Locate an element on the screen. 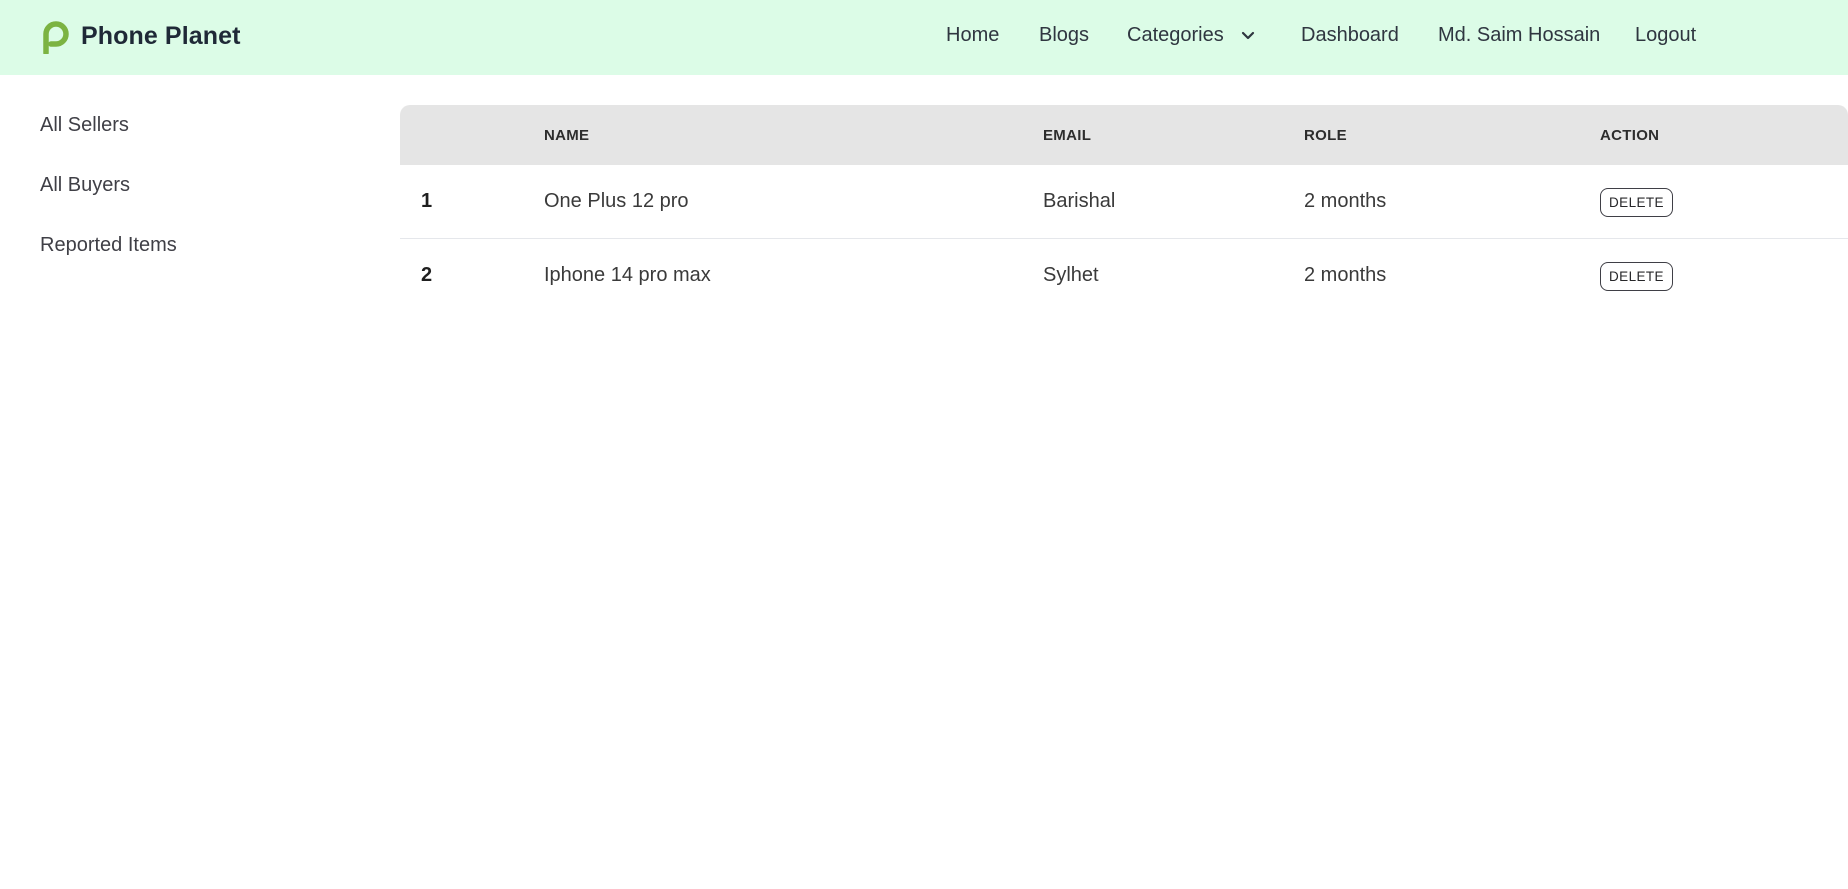 This screenshot has height=889, width=1848. row-email: Sylhet is located at coordinates (1071, 275).